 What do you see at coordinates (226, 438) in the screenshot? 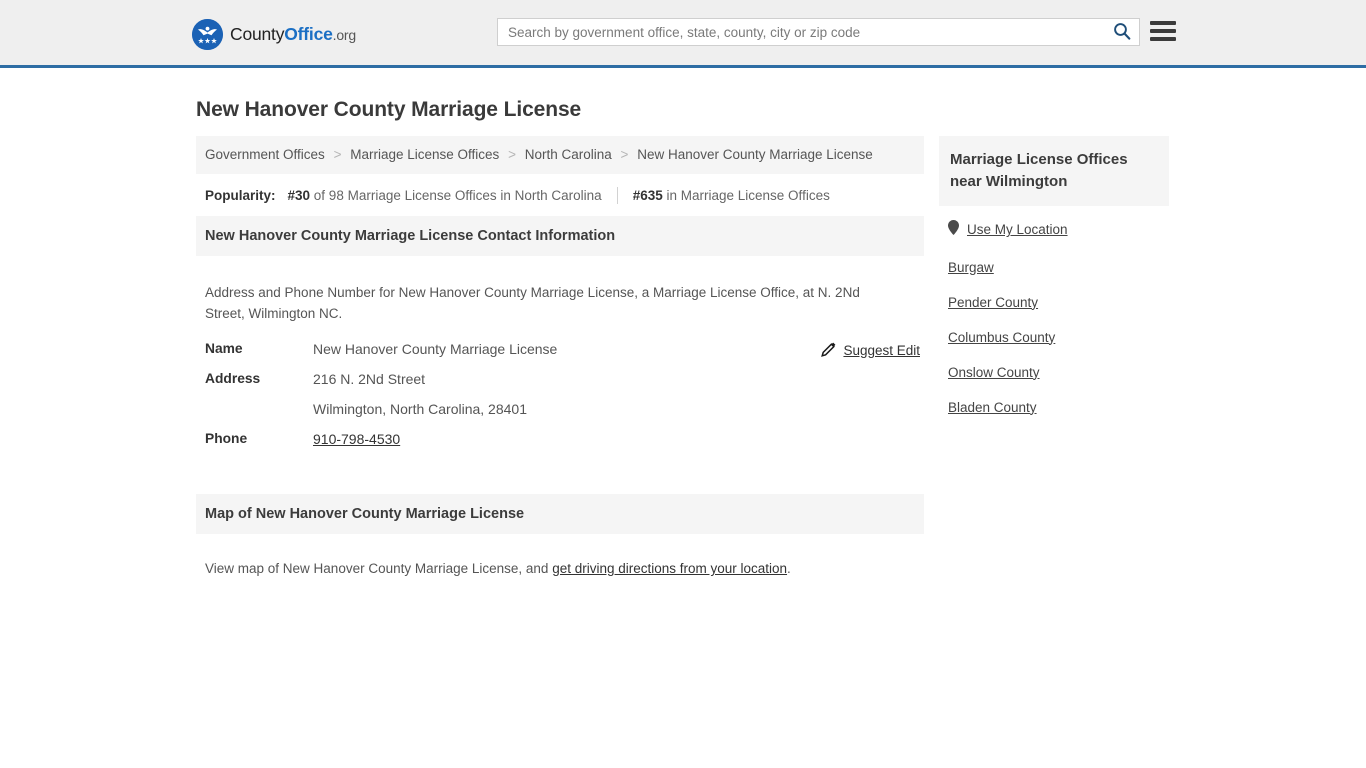
I see `detail-key-phone: Phone` at bounding box center [226, 438].